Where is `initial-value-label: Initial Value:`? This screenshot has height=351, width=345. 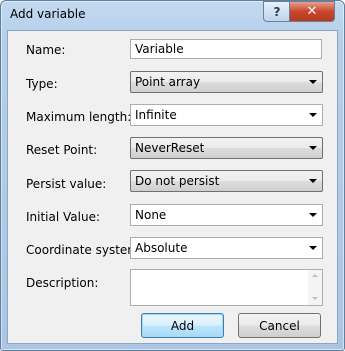 initial-value-label: Initial Value: is located at coordinates (63, 217).